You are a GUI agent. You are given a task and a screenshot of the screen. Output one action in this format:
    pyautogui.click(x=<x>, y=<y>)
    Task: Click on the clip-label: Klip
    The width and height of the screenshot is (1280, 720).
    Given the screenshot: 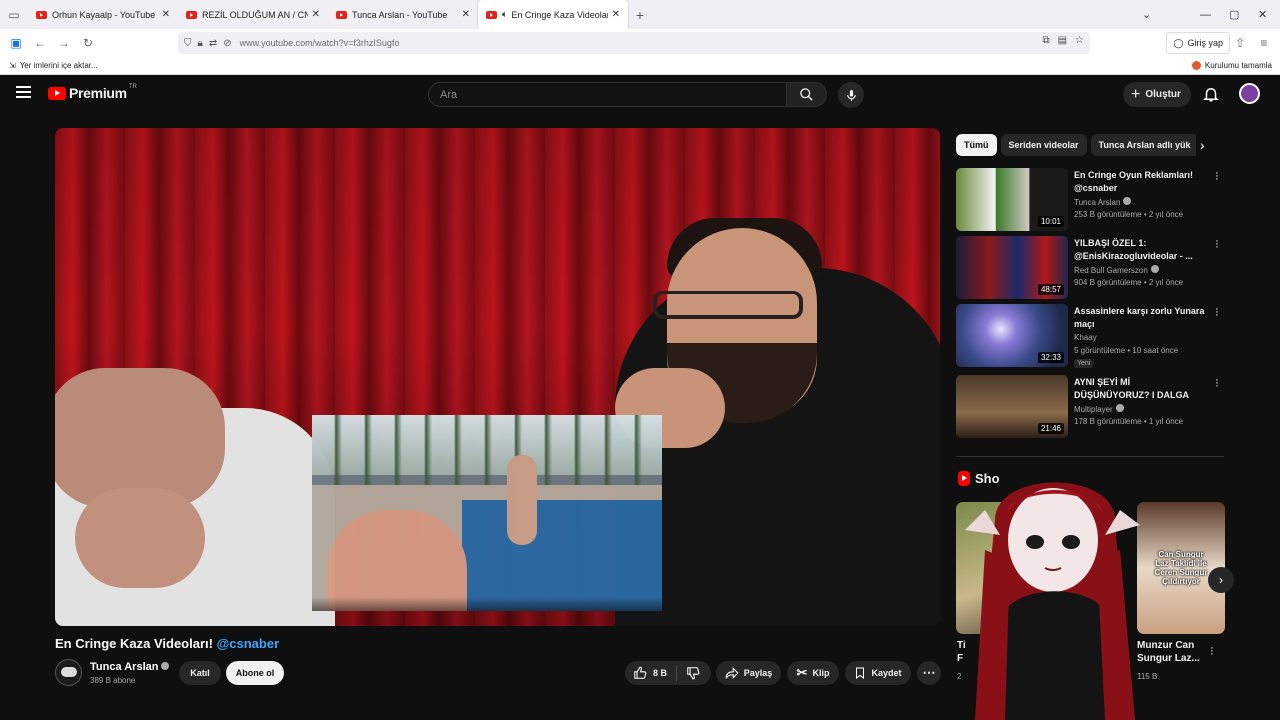 What is the action you would take?
    pyautogui.click(x=821, y=673)
    